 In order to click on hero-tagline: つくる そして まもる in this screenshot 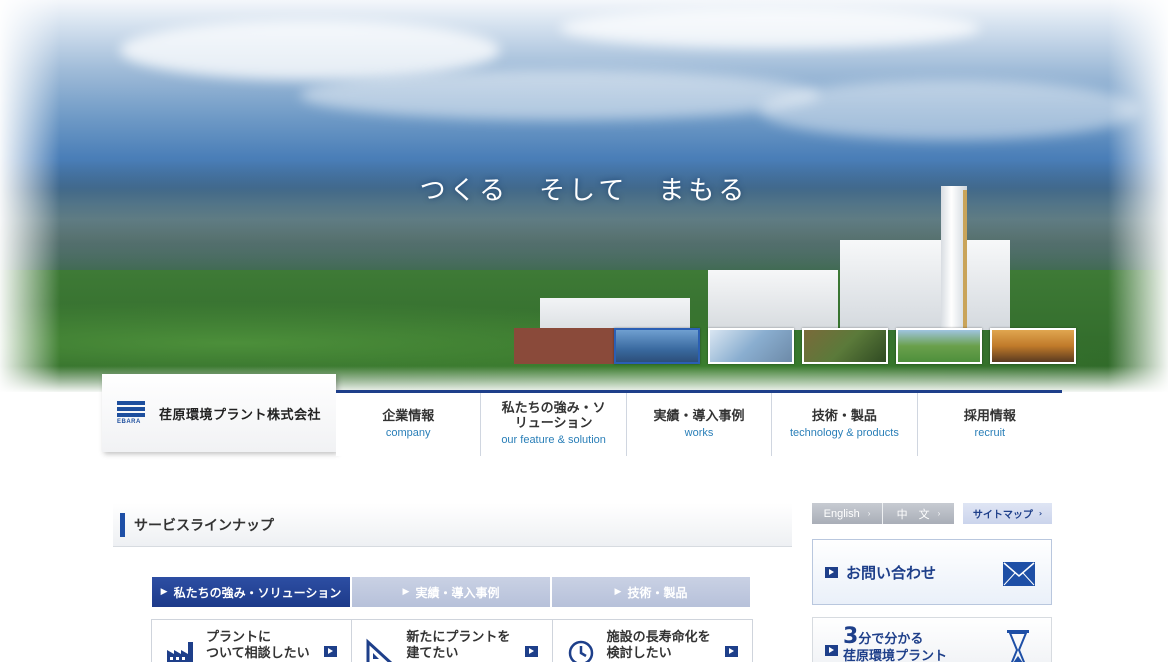, I will do `click(584, 191)`.